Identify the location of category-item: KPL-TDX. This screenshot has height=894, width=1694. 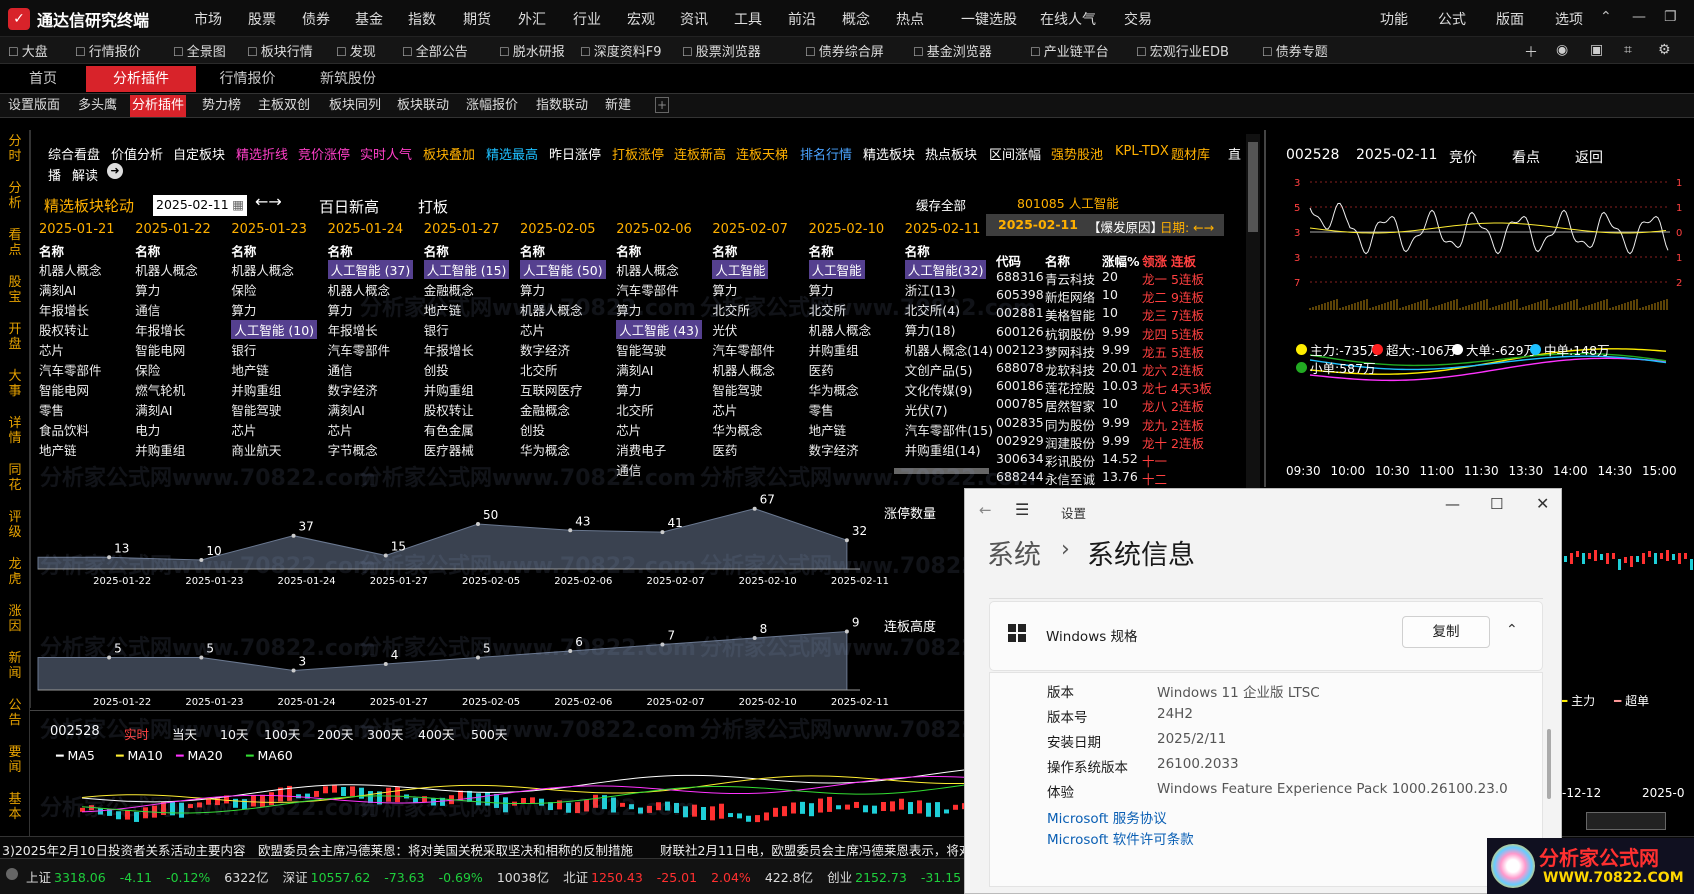
(1142, 151).